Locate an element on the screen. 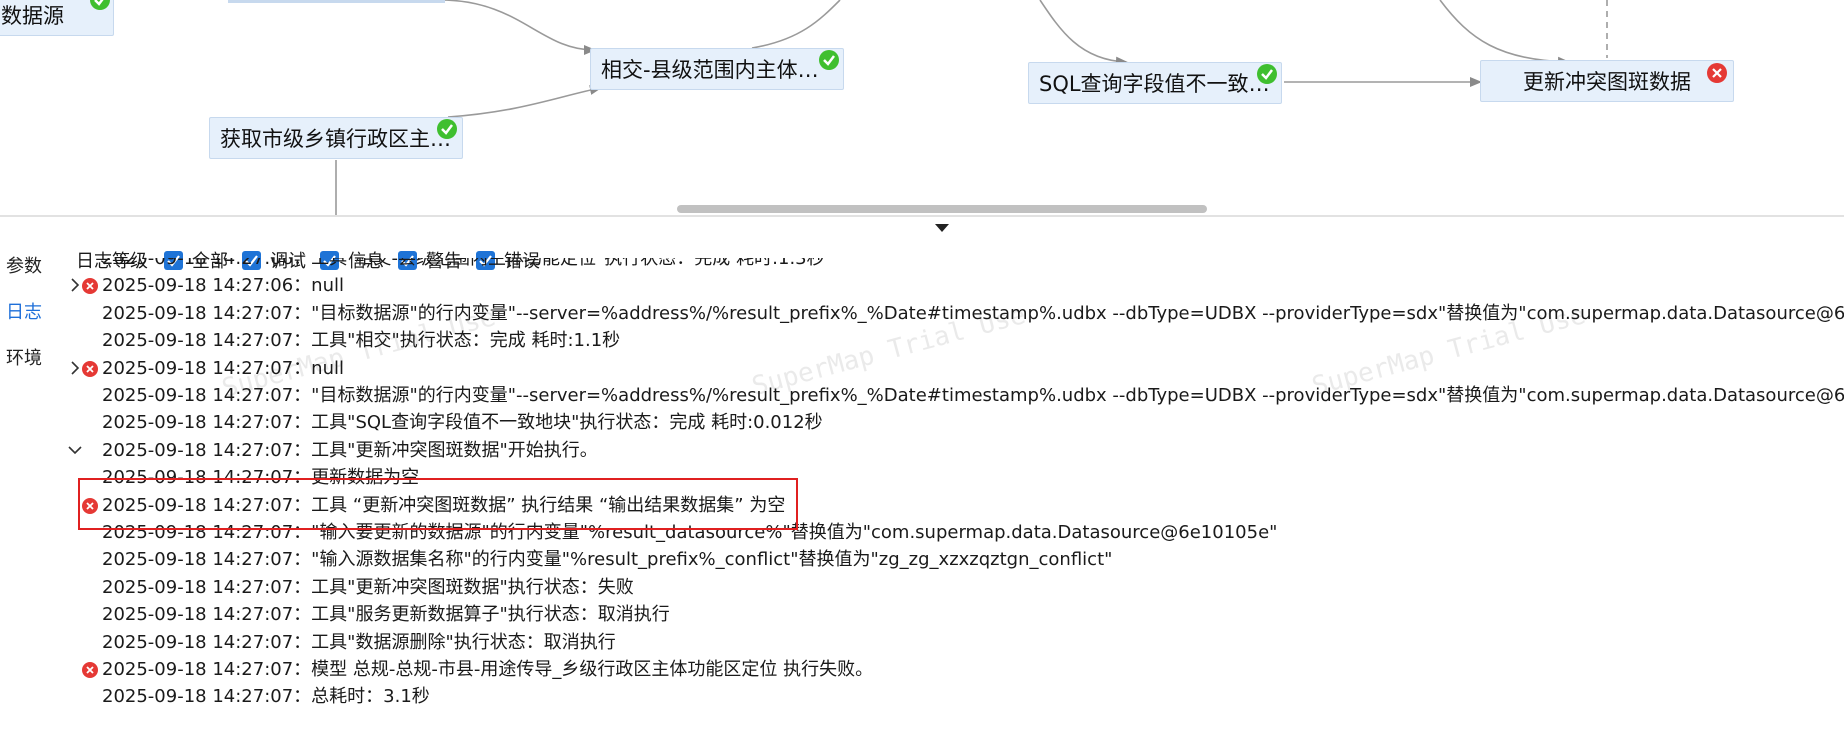 Image resolution: width=1844 pixels, height=729 pixels. chevron-down-icon is located at coordinates (75, 450).